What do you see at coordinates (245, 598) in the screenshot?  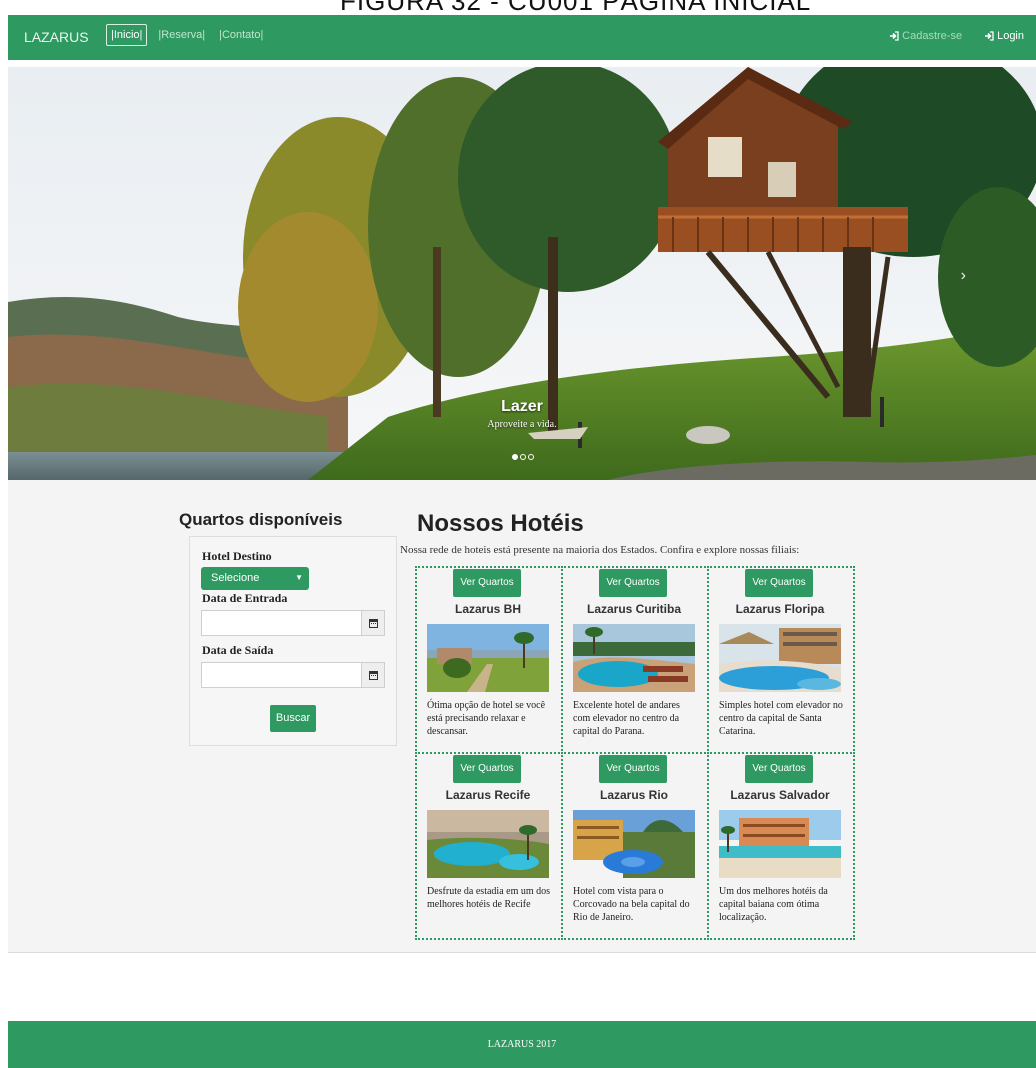 I see `checkin-label: Data de Entrada` at bounding box center [245, 598].